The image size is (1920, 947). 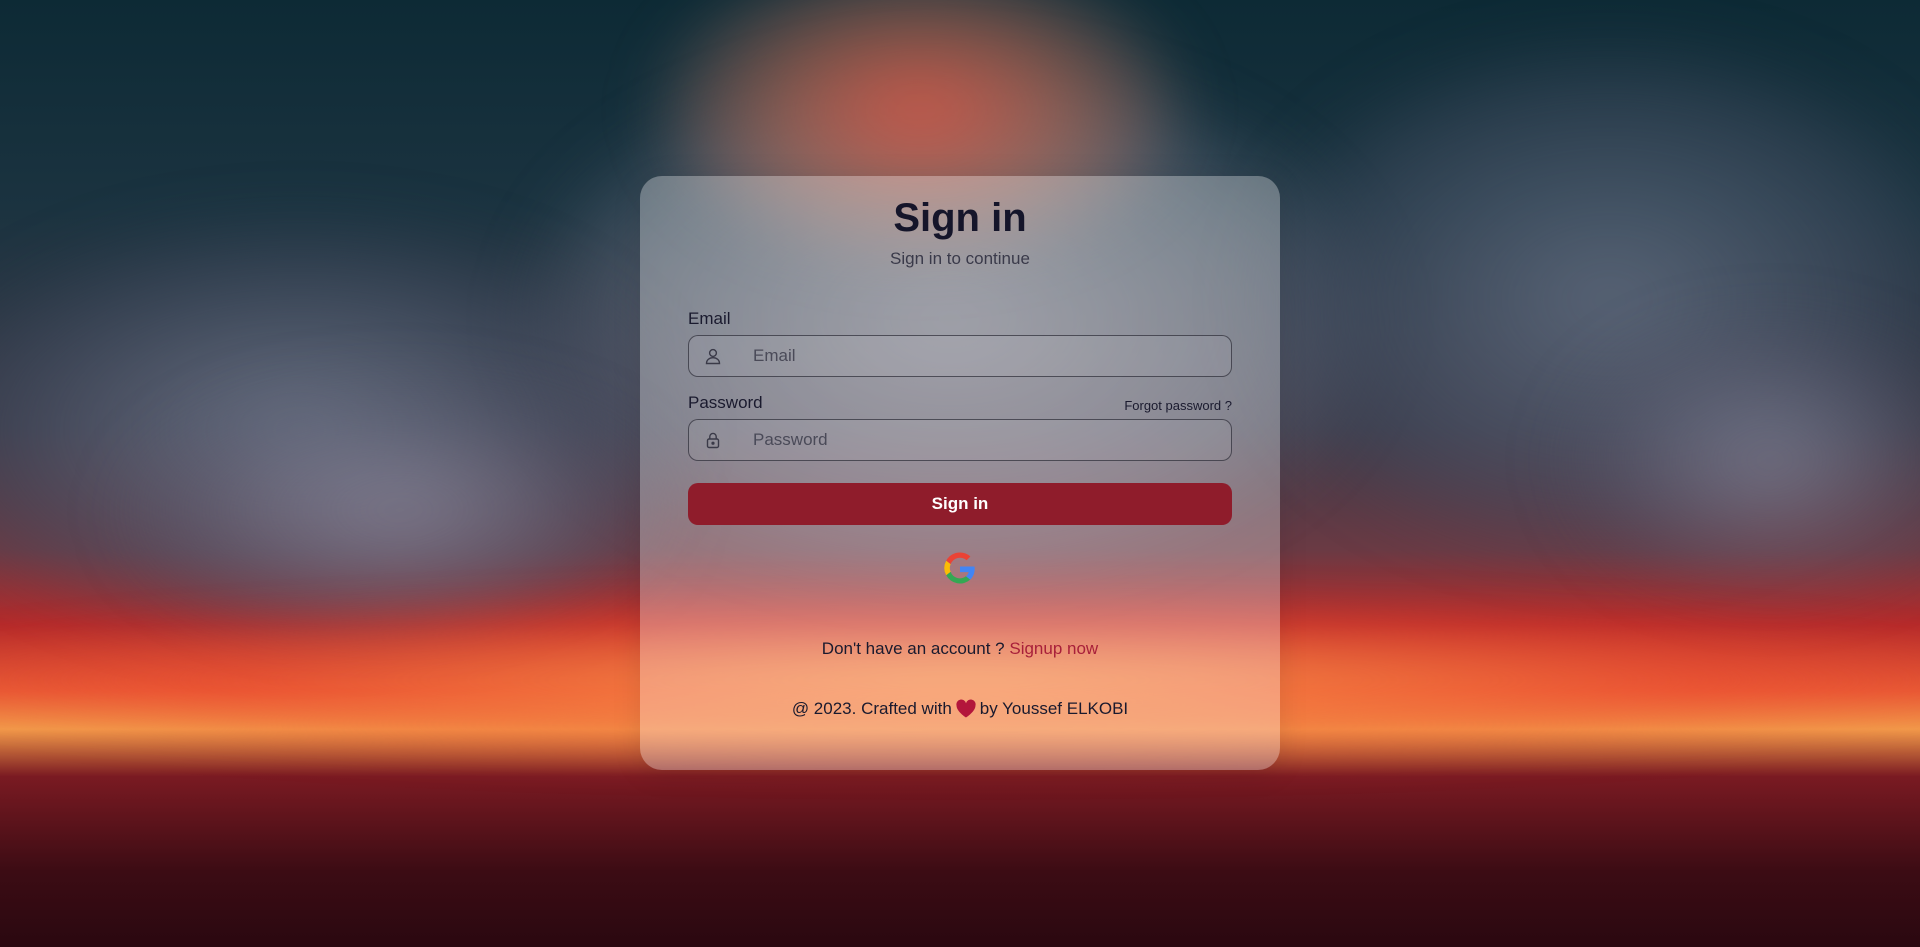 I want to click on email-input, so click(x=977, y=356).